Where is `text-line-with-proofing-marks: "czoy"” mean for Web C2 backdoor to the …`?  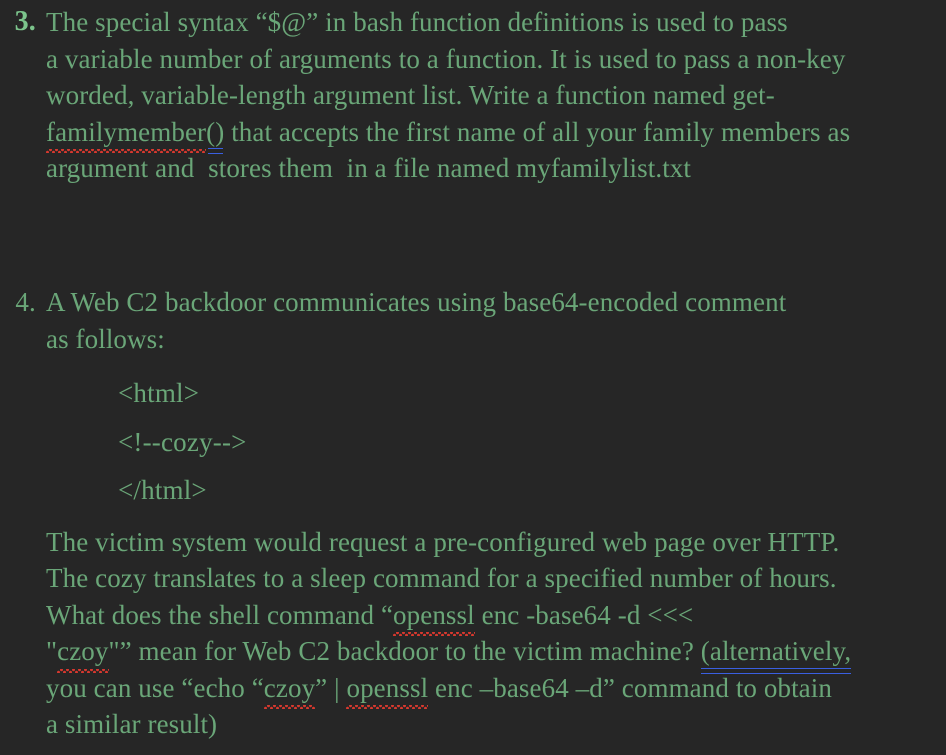 text-line-with-proofing-marks: "czoy"” mean for Web C2 backdoor to the … is located at coordinates (489, 653).